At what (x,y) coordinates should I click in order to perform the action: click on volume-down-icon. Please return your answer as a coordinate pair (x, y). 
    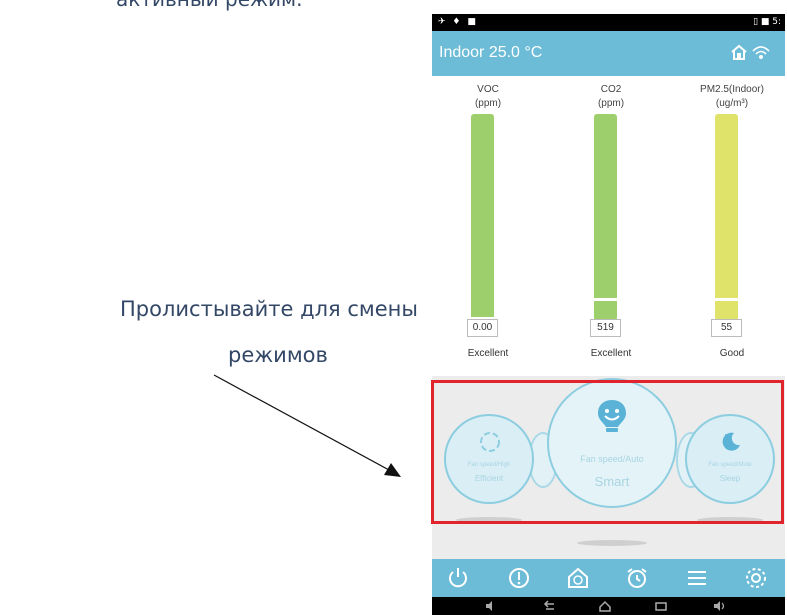
    Looking at the image, I should click on (491, 606).